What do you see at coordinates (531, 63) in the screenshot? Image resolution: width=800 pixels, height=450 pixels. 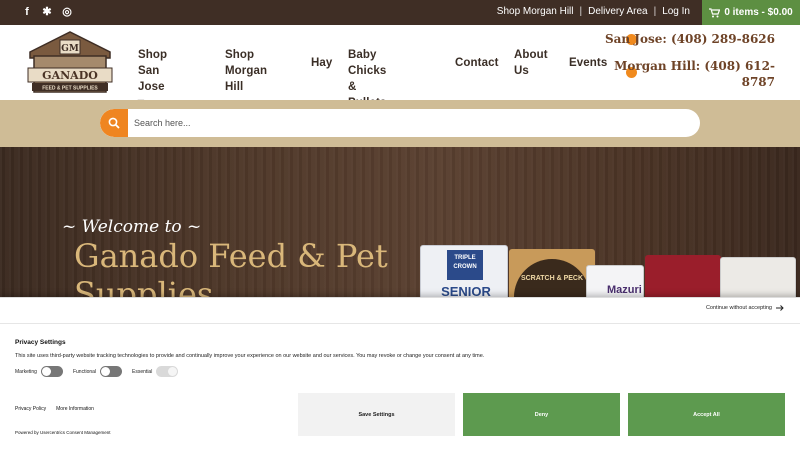 I see `nav-about-us: About Us` at bounding box center [531, 63].